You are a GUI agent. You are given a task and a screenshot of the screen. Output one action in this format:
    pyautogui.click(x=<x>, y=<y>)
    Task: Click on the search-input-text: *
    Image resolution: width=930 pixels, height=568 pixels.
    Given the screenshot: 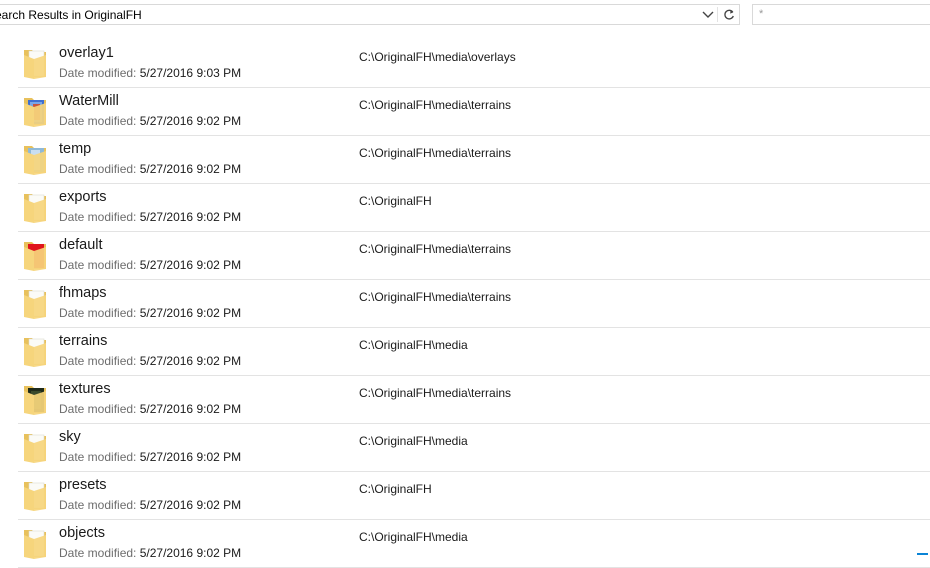 What is the action you would take?
    pyautogui.click(x=761, y=14)
    